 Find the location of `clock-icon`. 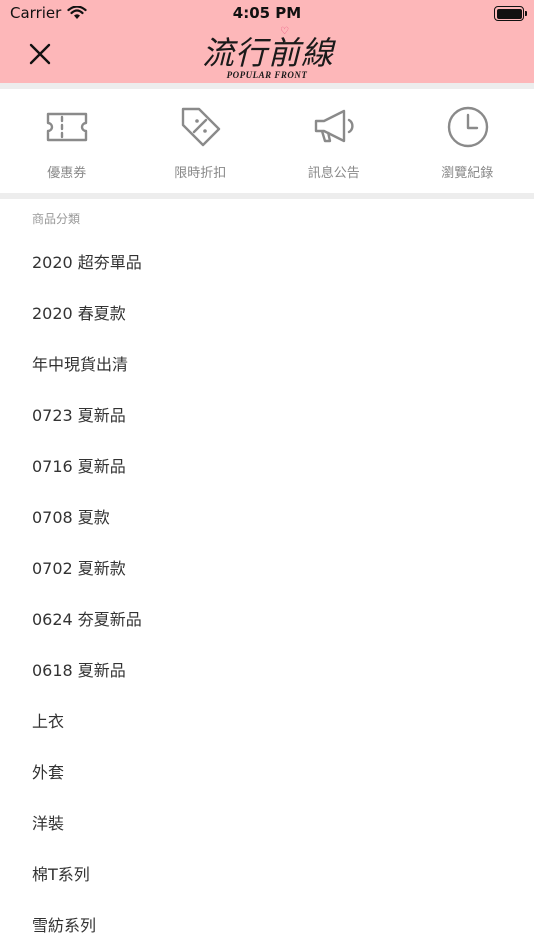

clock-icon is located at coordinates (467, 127).